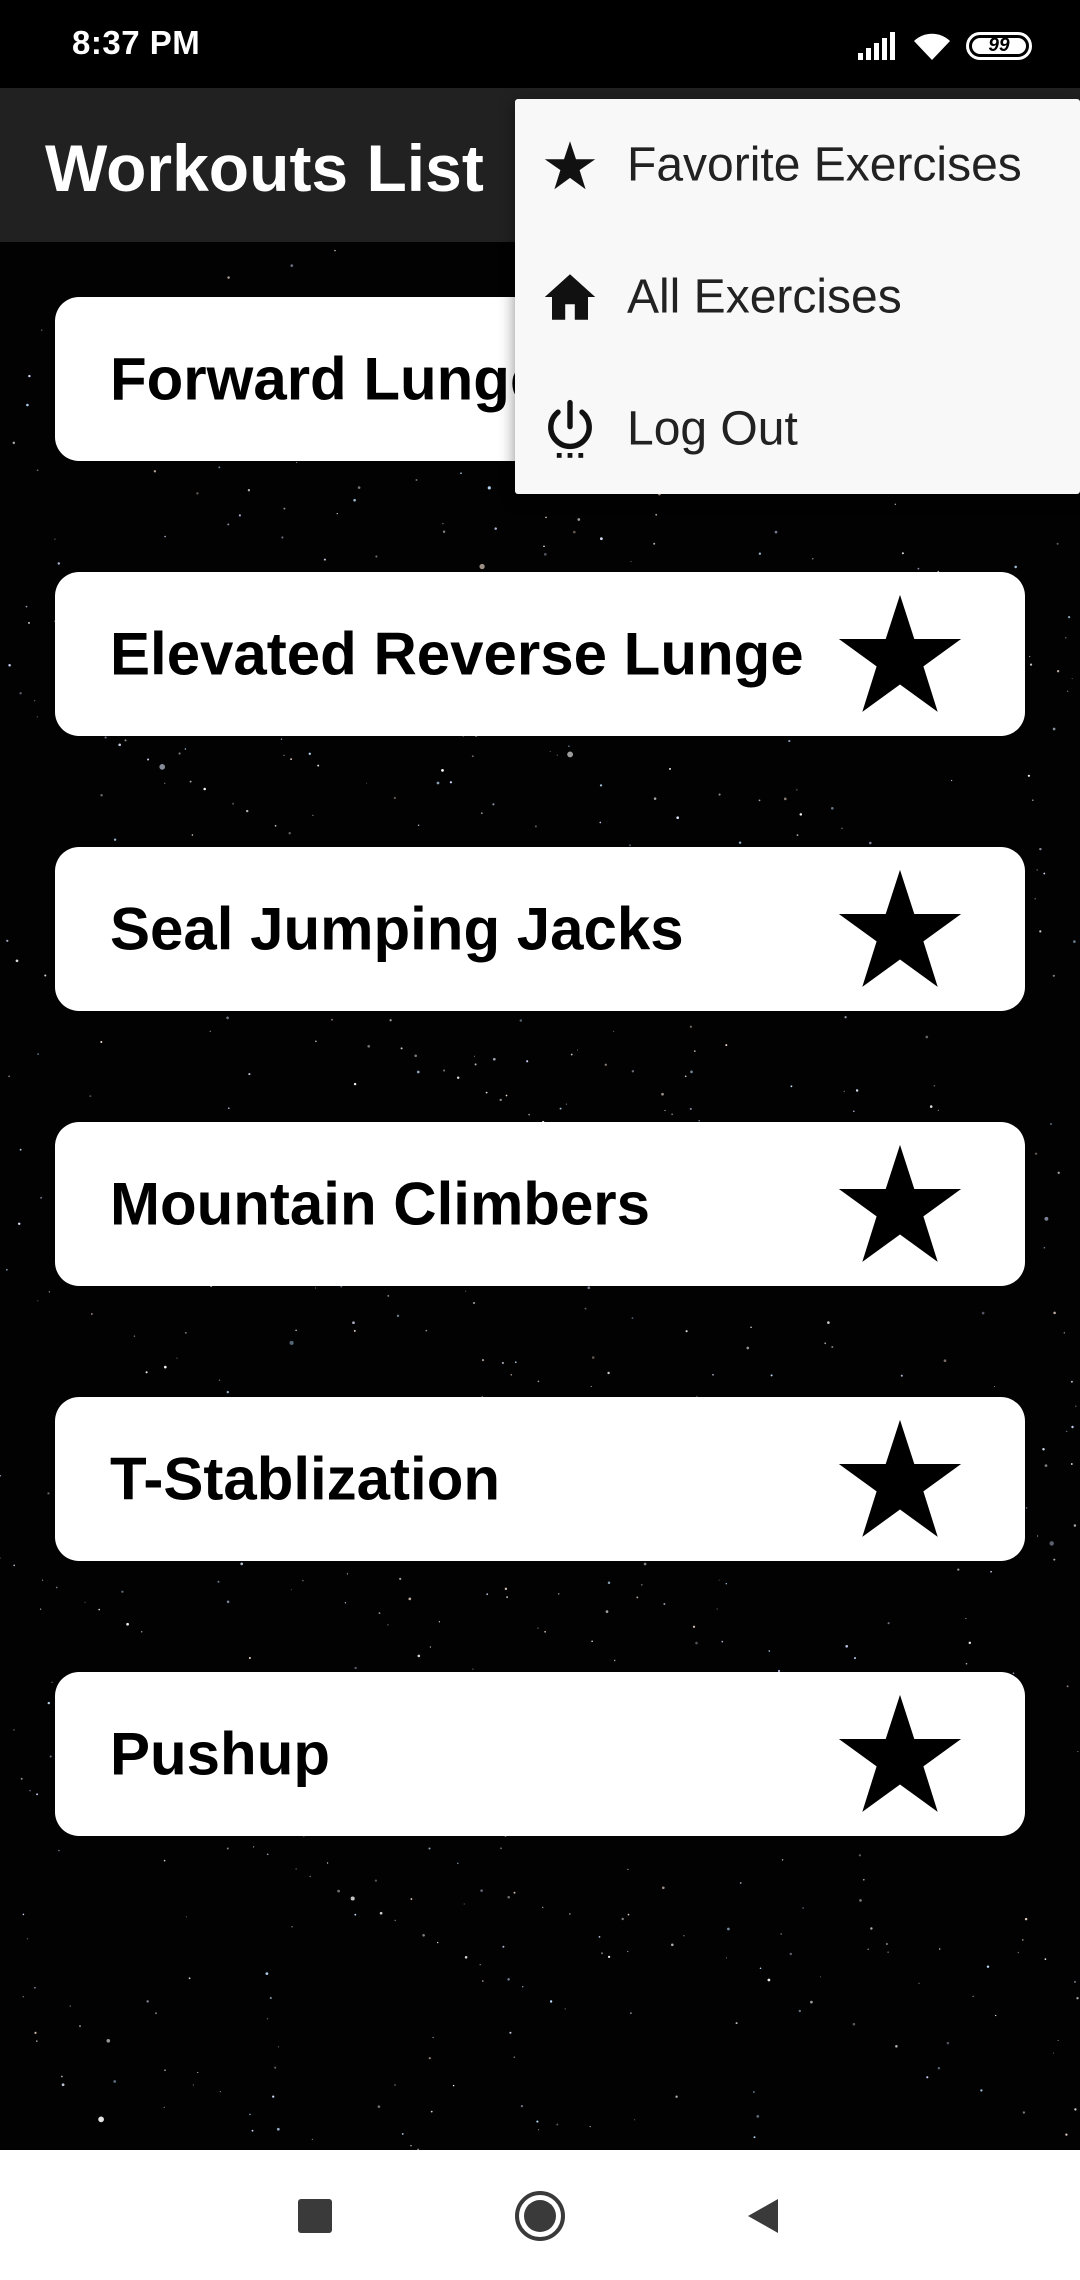 The width and height of the screenshot is (1080, 2280). I want to click on menu-item-all-exercises: All Exercises, so click(797, 297).